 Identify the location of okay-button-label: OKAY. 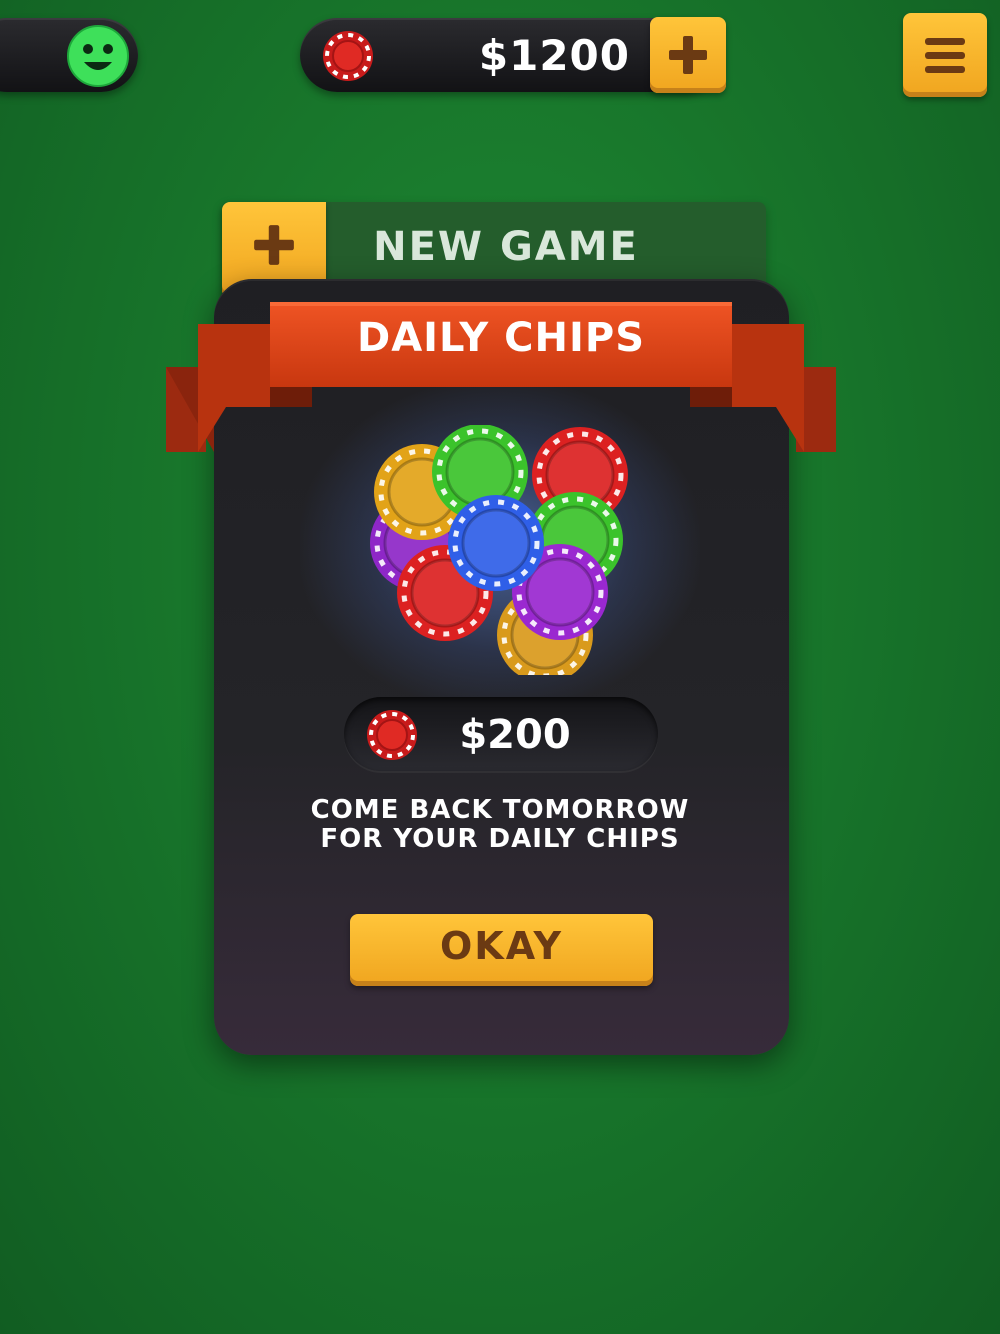
(501, 946).